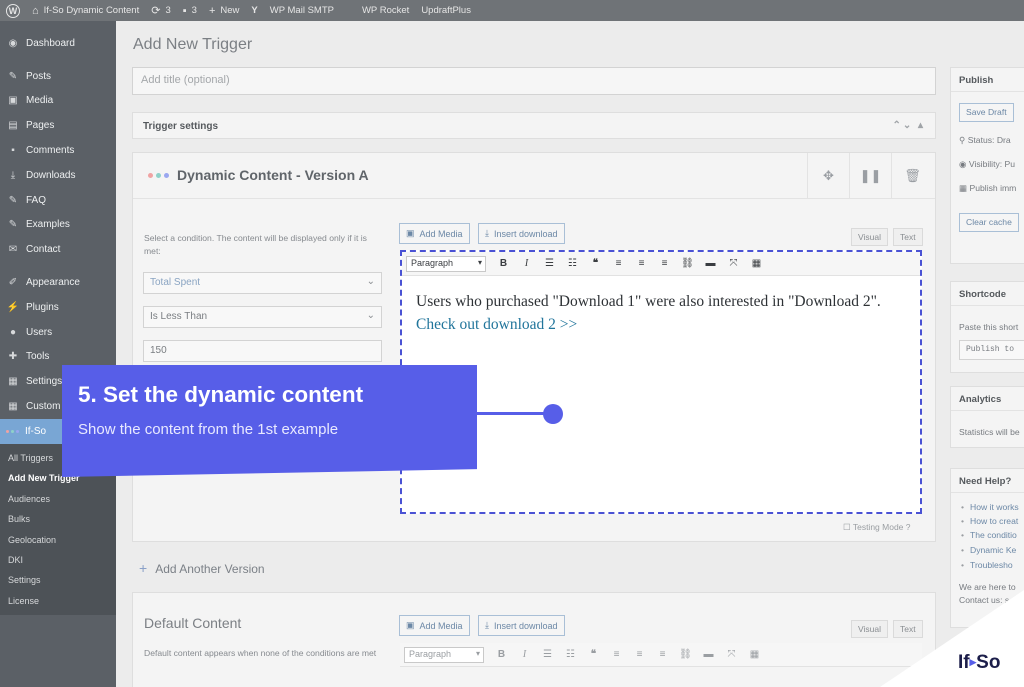  I want to click on help-link: How to creat, so click(989, 521).